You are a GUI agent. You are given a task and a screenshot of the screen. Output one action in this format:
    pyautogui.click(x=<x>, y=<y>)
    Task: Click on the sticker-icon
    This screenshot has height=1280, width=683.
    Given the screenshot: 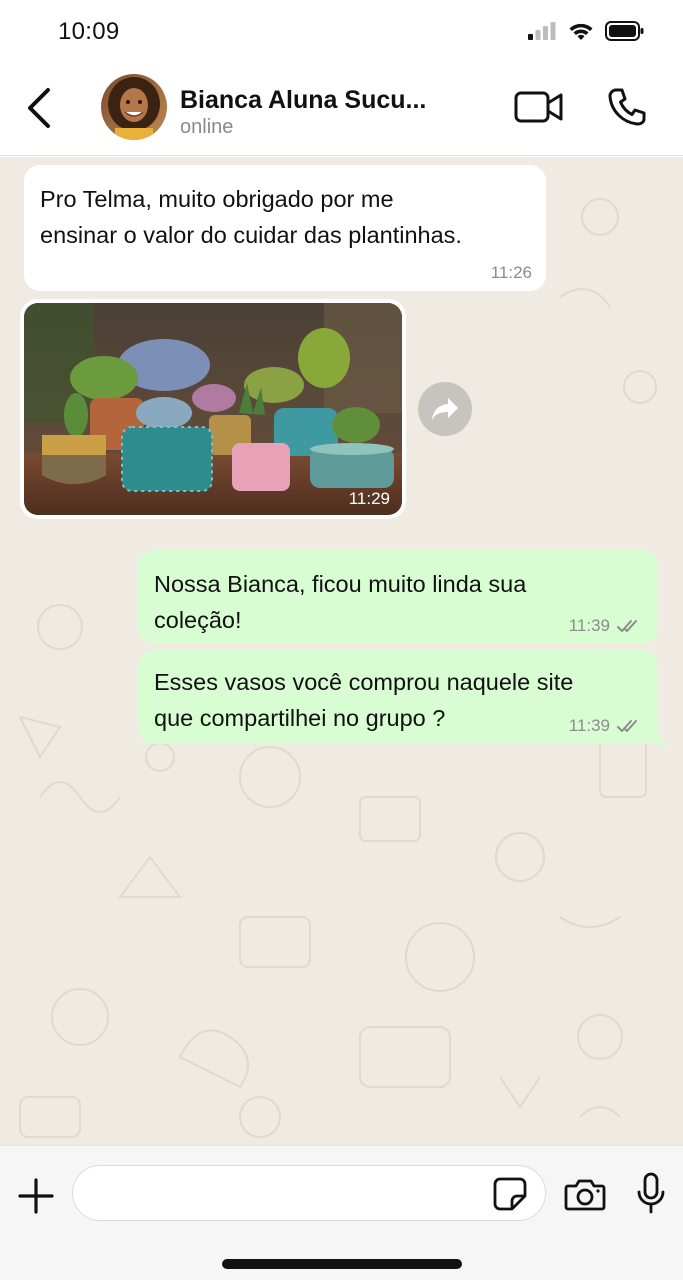 What is the action you would take?
    pyautogui.click(x=510, y=1194)
    